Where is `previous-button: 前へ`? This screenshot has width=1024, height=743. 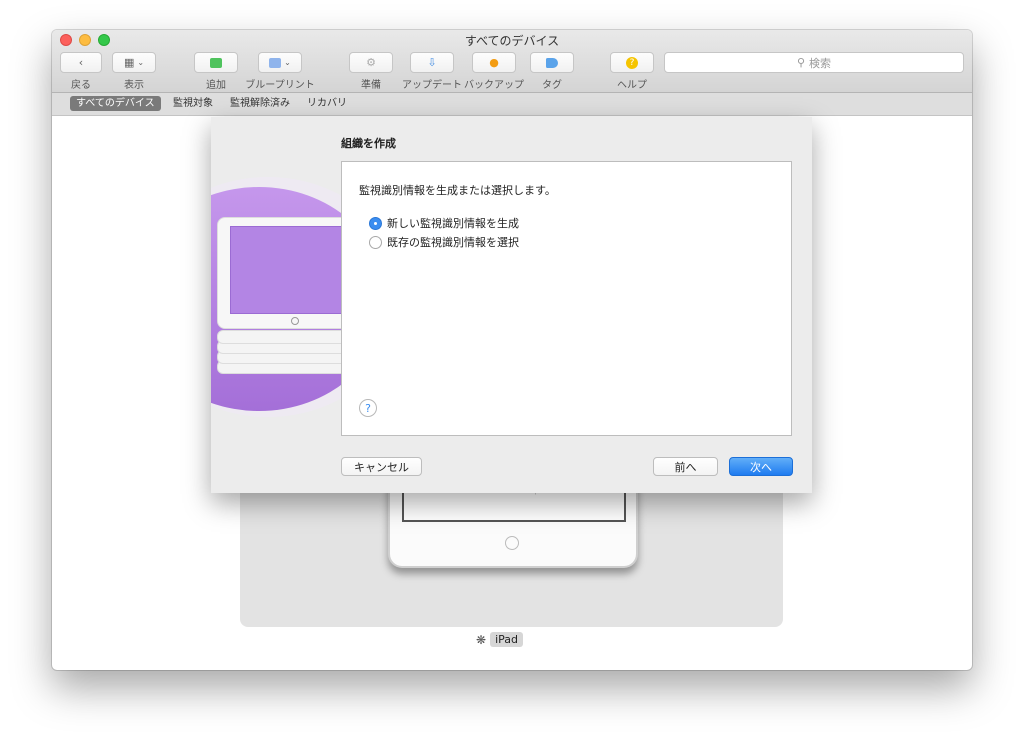
previous-button: 前へ is located at coordinates (685, 466).